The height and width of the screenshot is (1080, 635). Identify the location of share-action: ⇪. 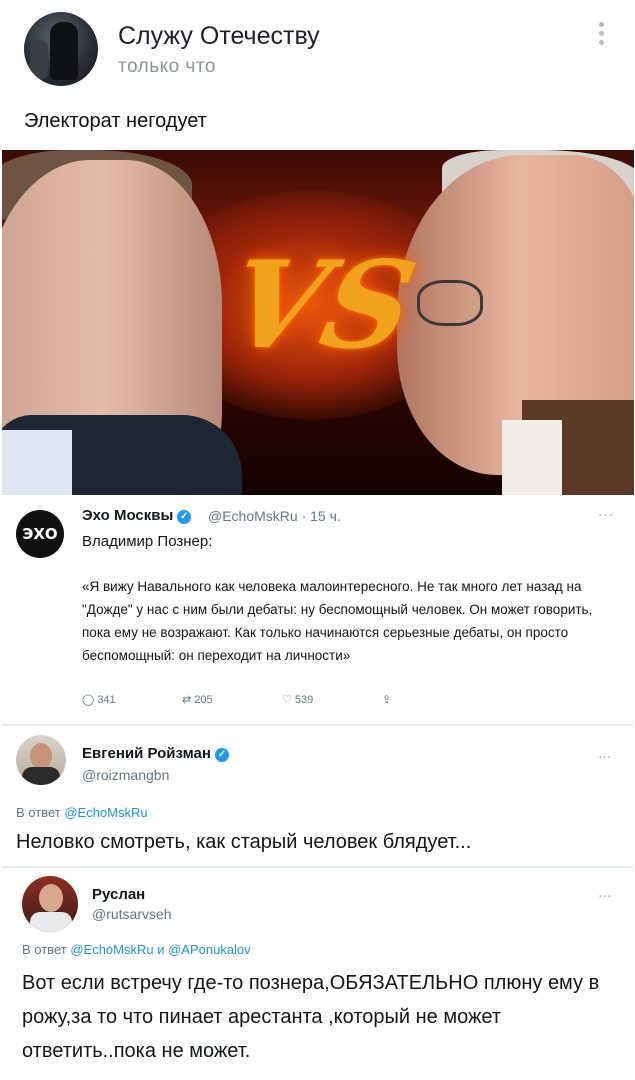
(388, 699).